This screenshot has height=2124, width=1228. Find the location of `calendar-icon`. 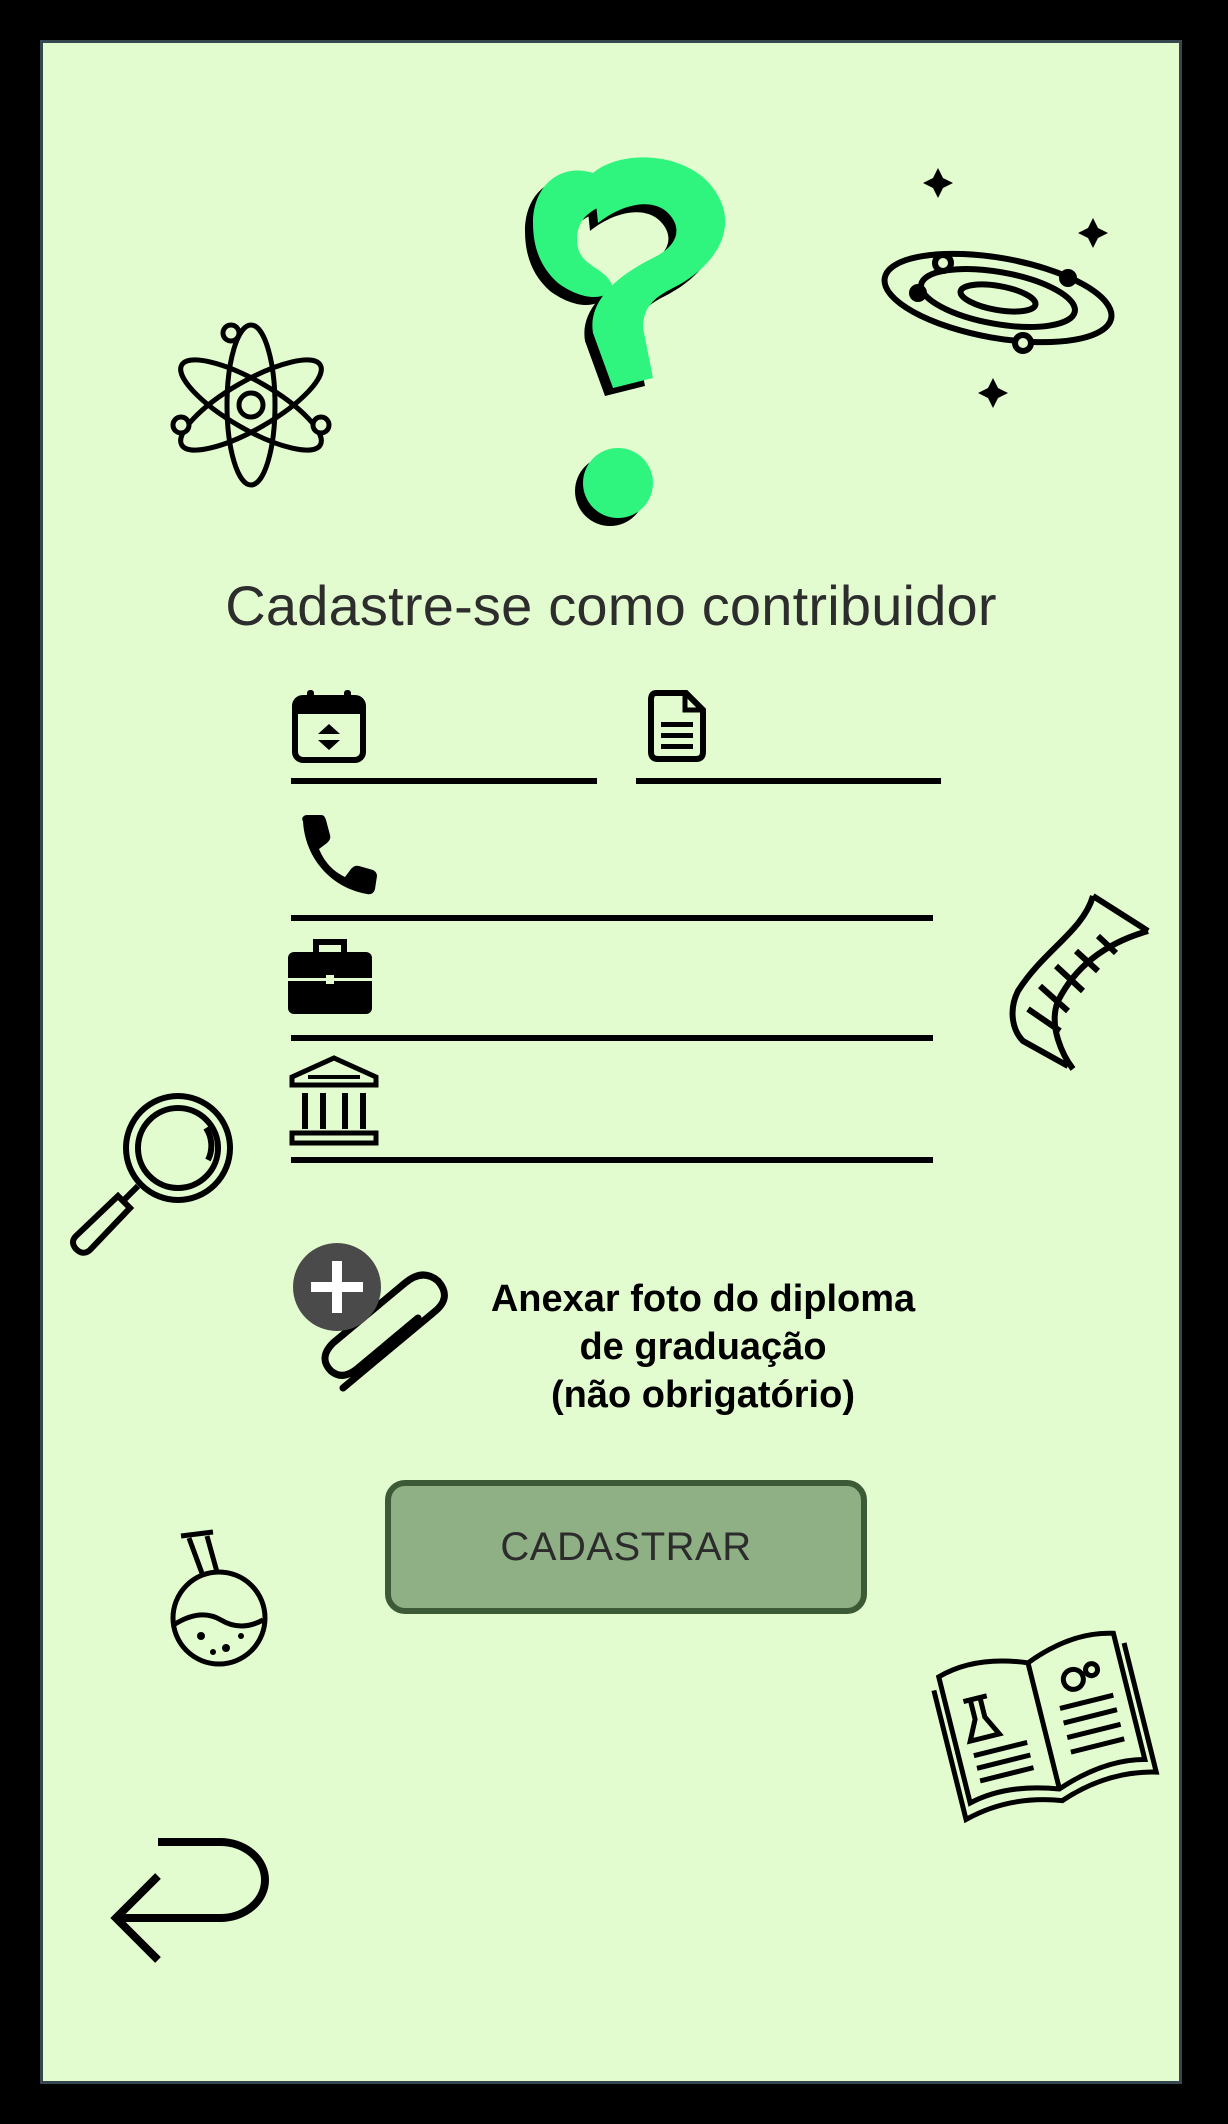

calendar-icon is located at coordinates (329, 726).